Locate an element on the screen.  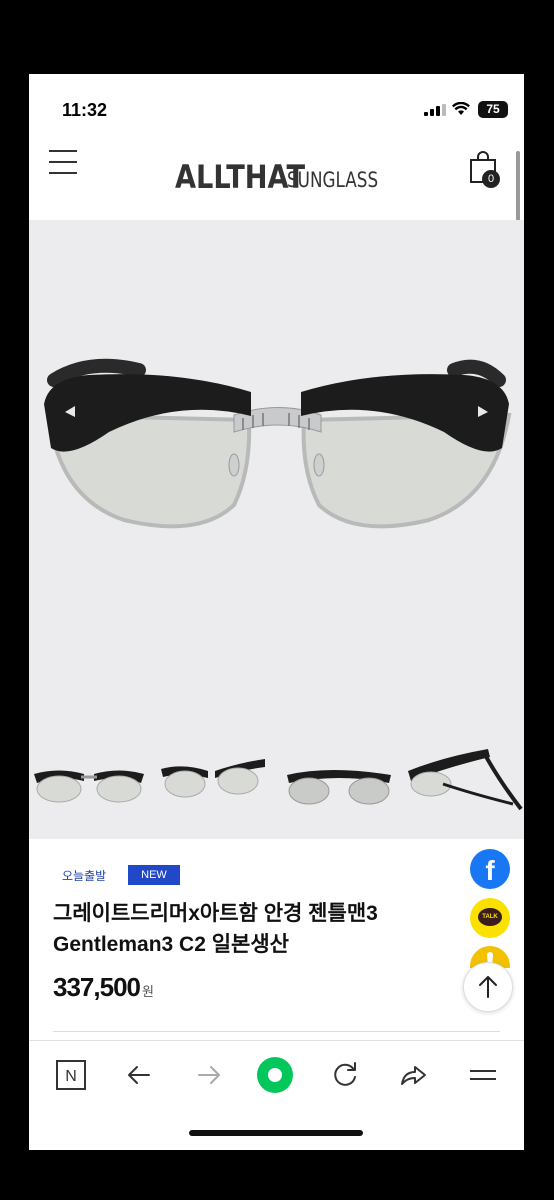
product-name: 그레이트드리머x아트함 안경 젠틀맨3 Gentleman3 C2 일본생산 is located at coordinates (253, 929).